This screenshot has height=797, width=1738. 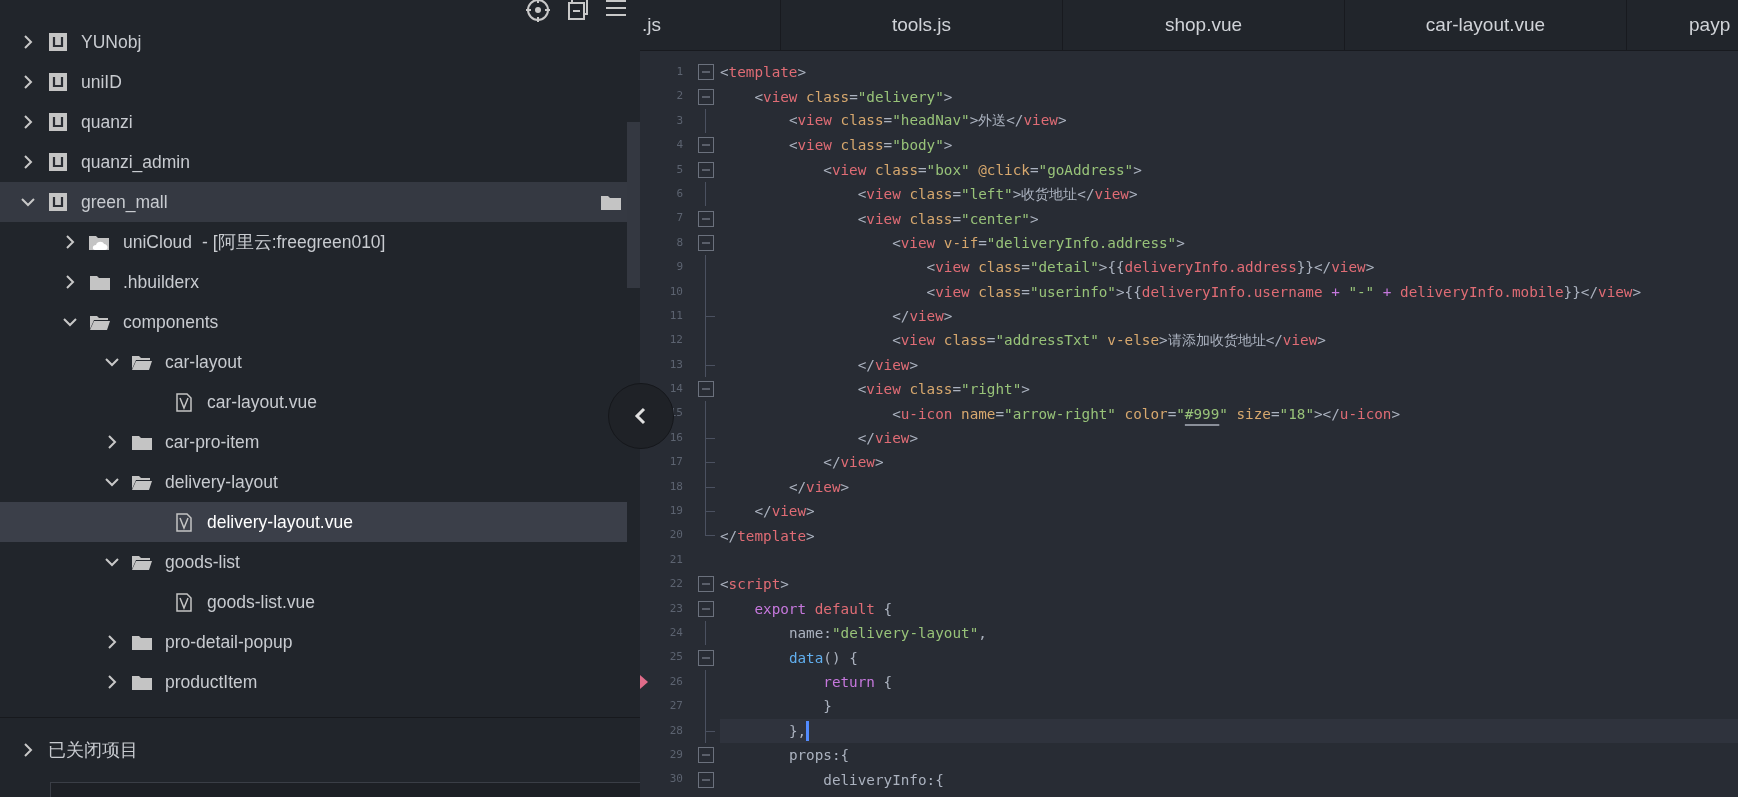 I want to click on line-number: 22, so click(x=675, y=584).